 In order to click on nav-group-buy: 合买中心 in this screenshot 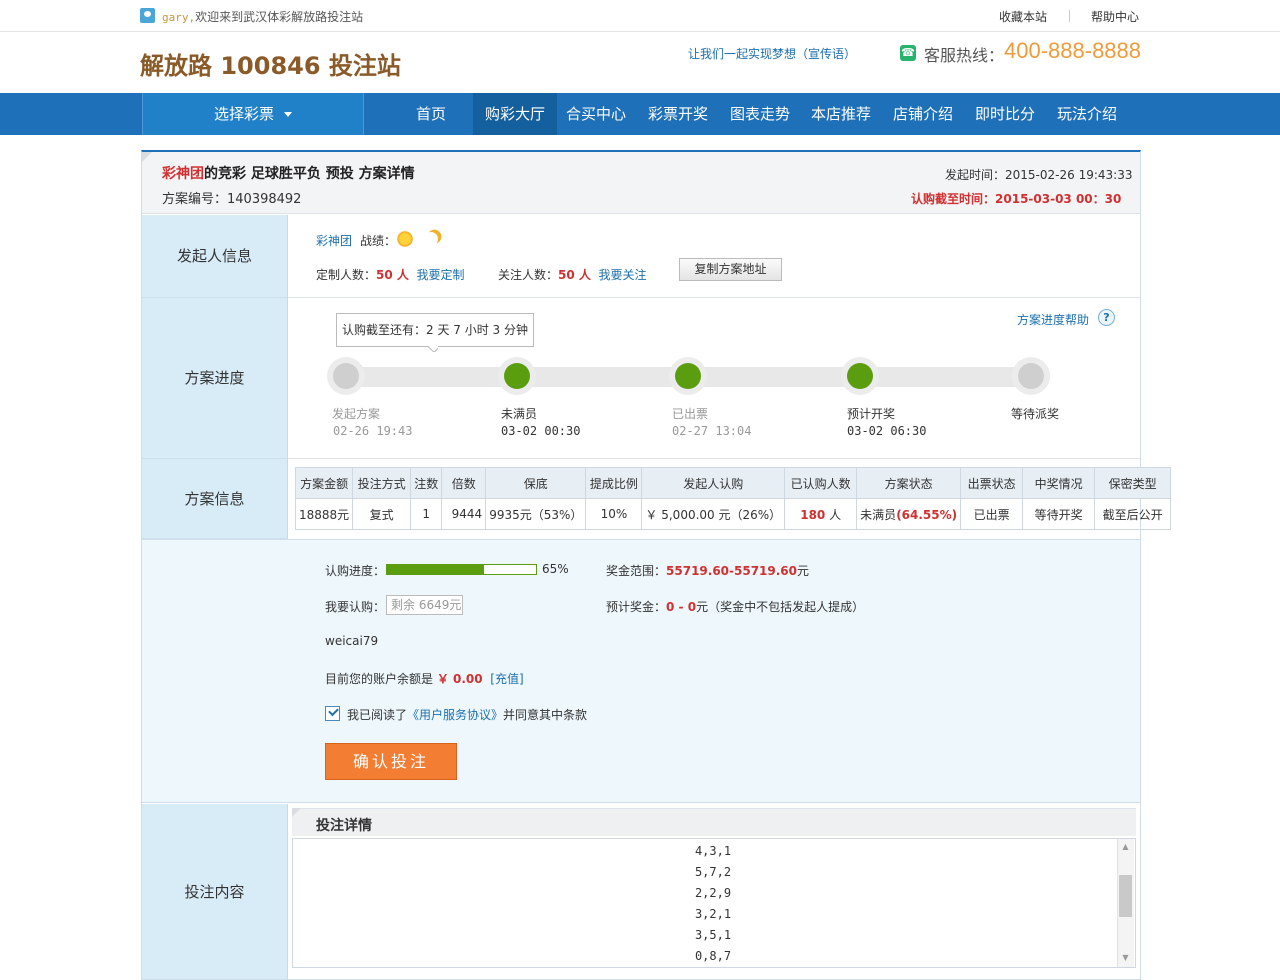, I will do `click(596, 114)`.